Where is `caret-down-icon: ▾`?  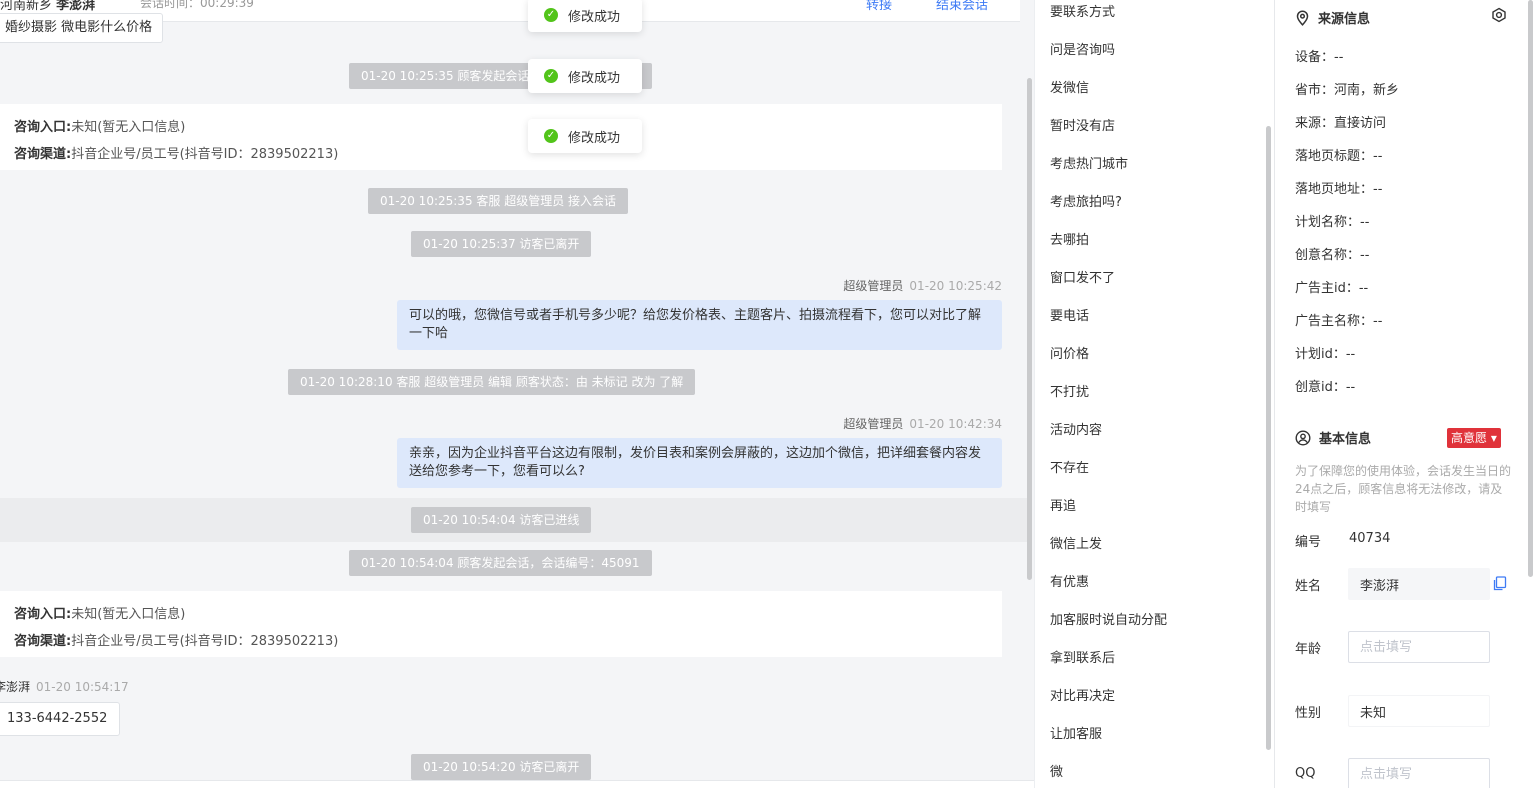
caret-down-icon: ▾ is located at coordinates (1493, 438).